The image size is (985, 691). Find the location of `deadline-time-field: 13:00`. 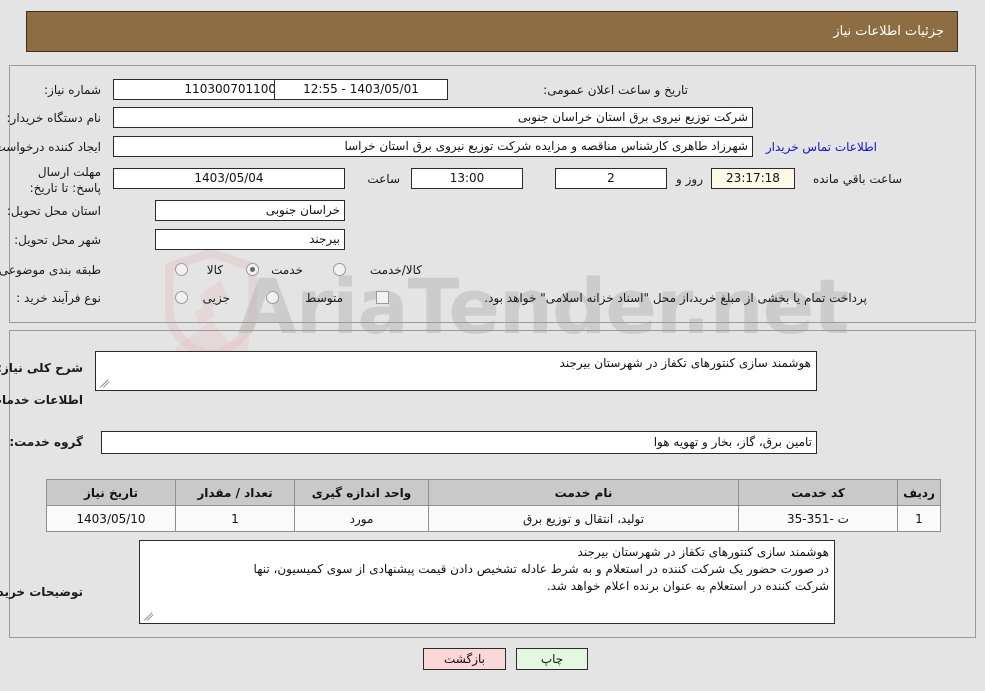

deadline-time-field: 13:00 is located at coordinates (467, 178).